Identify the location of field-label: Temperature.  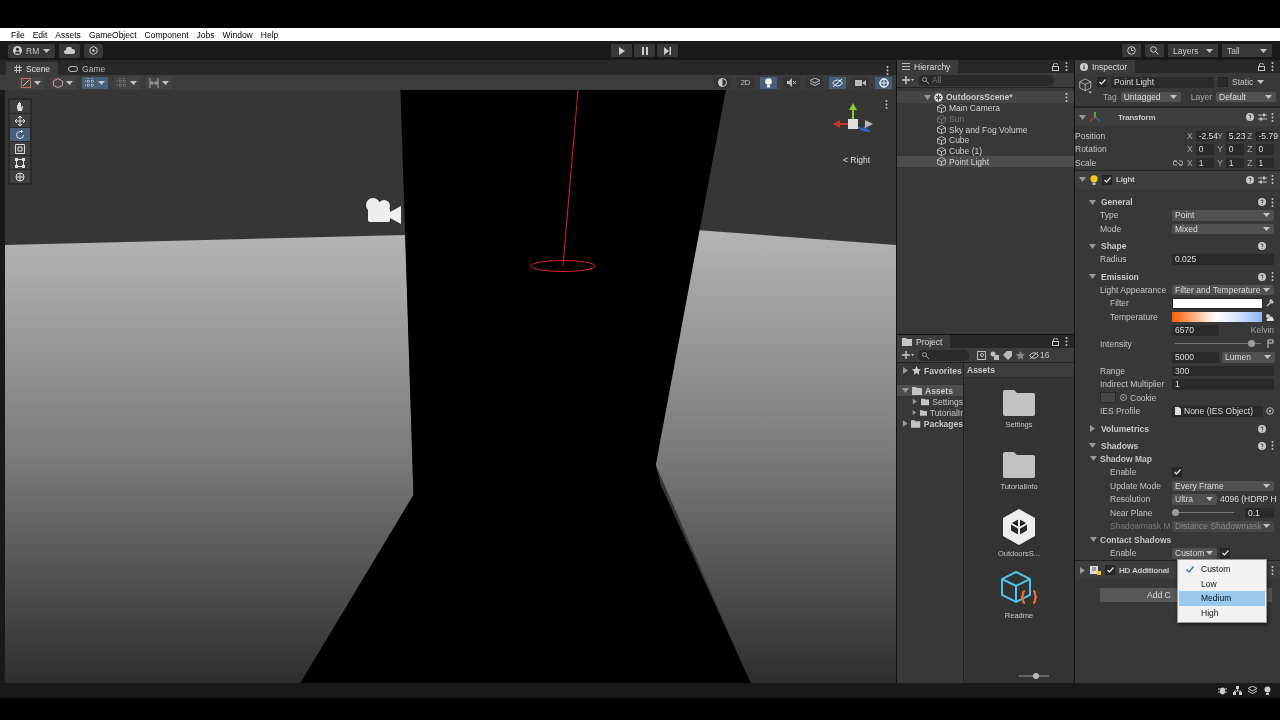
(1134, 316).